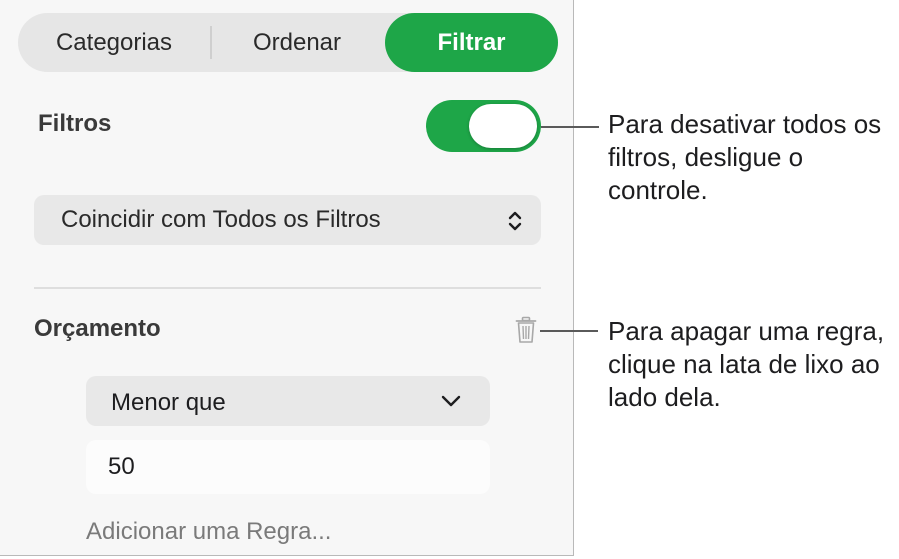  I want to click on filters-label: Filtros, so click(75, 123).